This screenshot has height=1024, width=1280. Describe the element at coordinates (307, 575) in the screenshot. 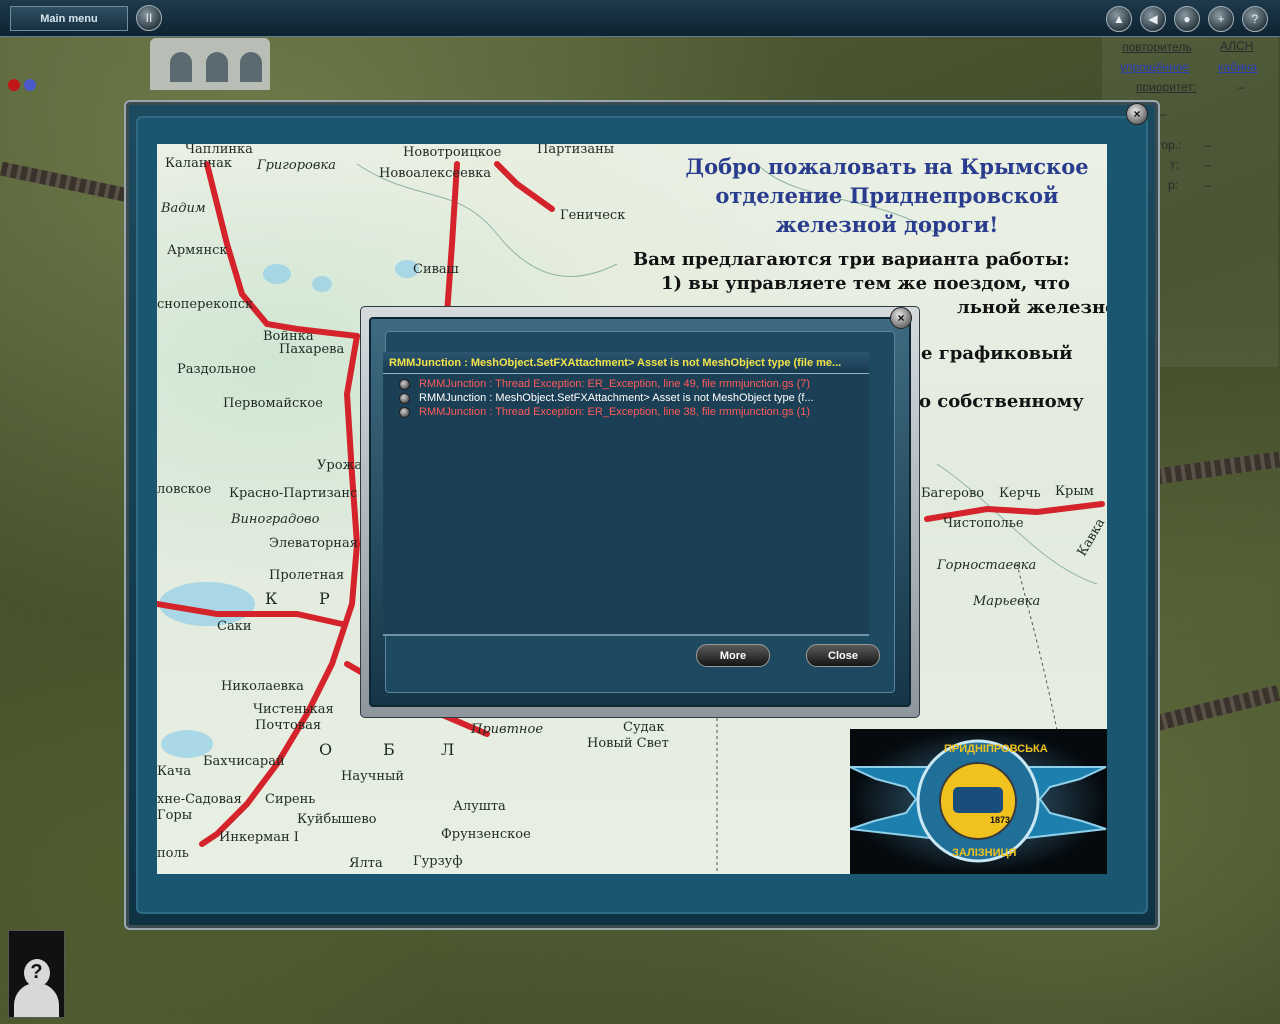

I see `map-label: Пролетная` at that location.